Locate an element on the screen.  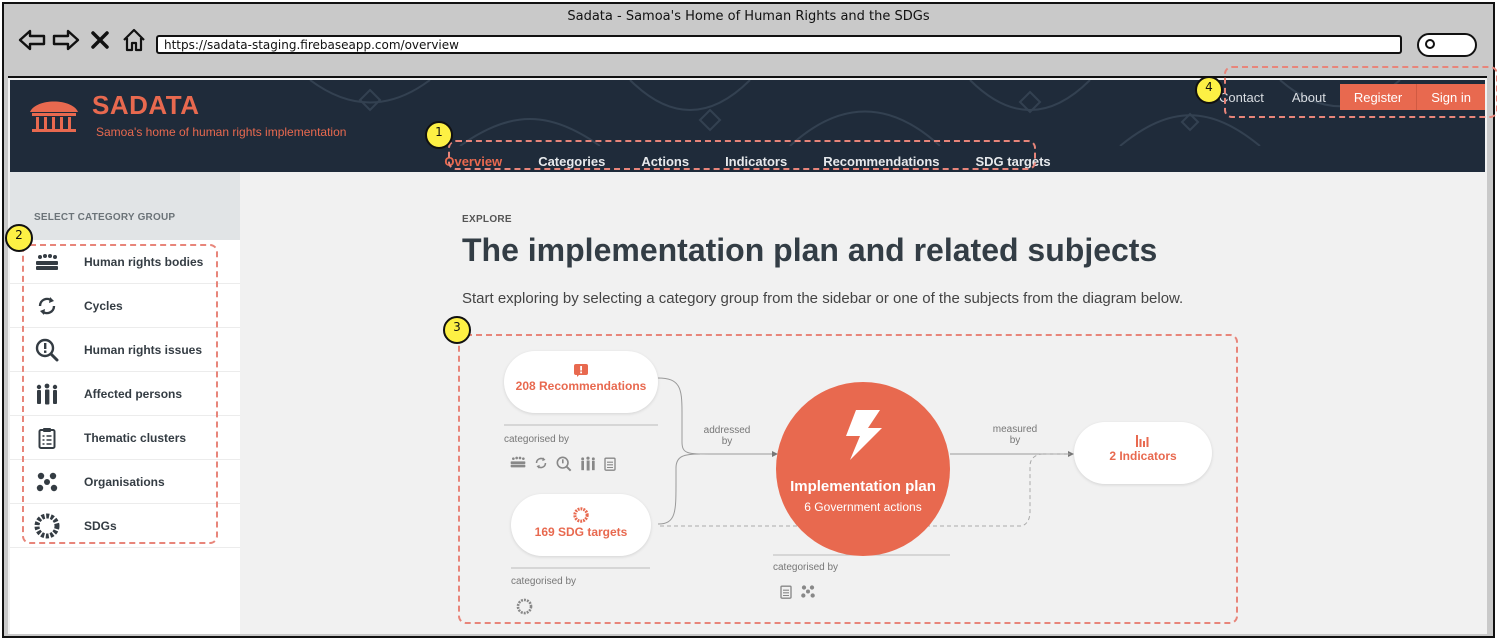
account-highlight is located at coordinates (1360, 92).